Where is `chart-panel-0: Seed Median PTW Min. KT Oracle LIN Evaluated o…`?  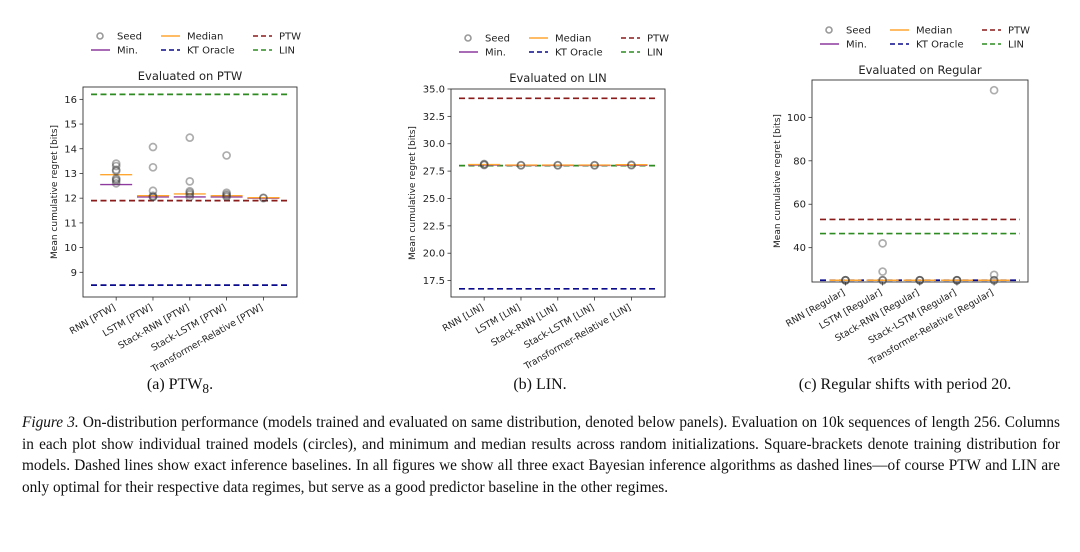 chart-panel-0: Seed Median PTW Min. KT Oracle LIN Evaluated o… is located at coordinates (175, 204).